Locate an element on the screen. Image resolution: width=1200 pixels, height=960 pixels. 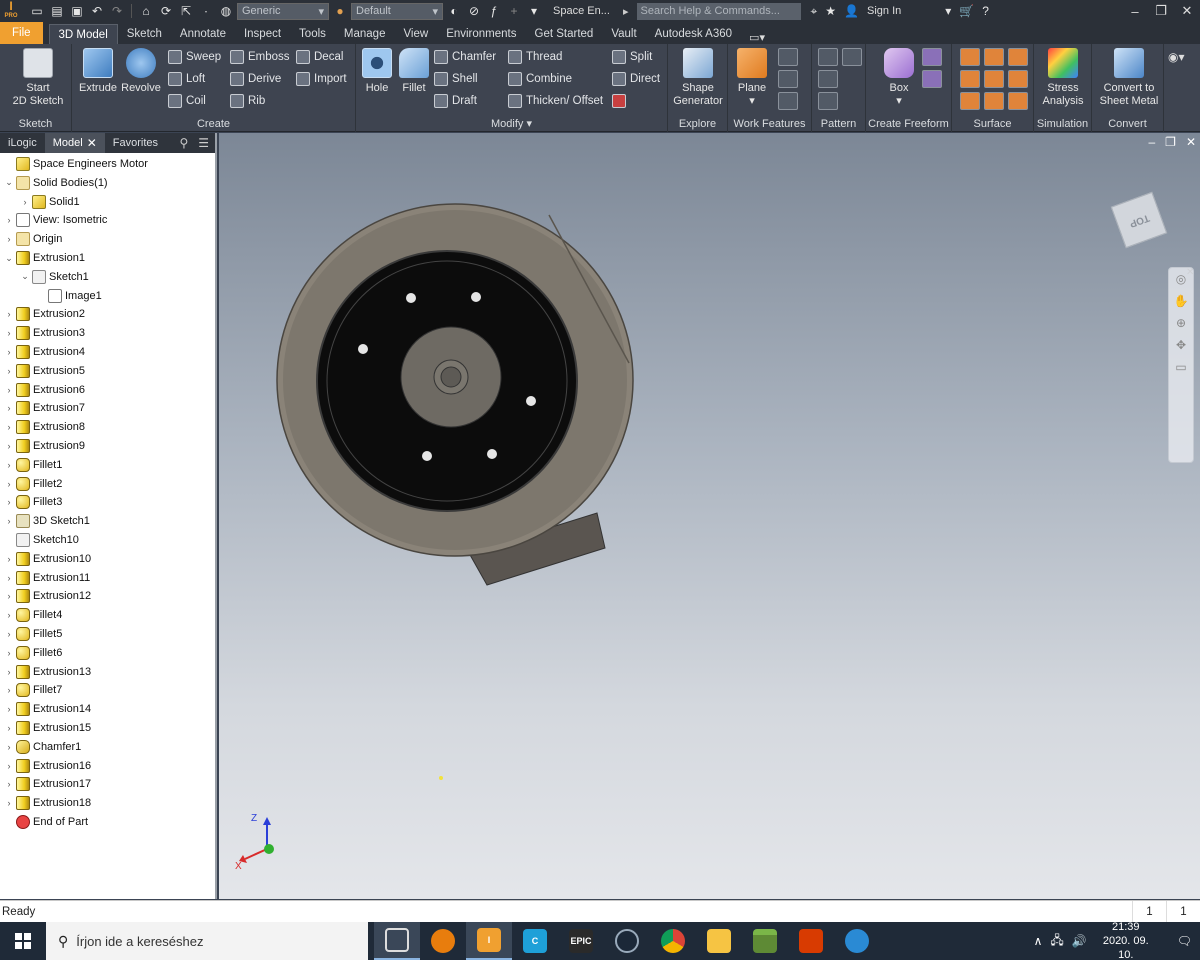
tab-model: Model ✕ is located at coordinates (74, 143).